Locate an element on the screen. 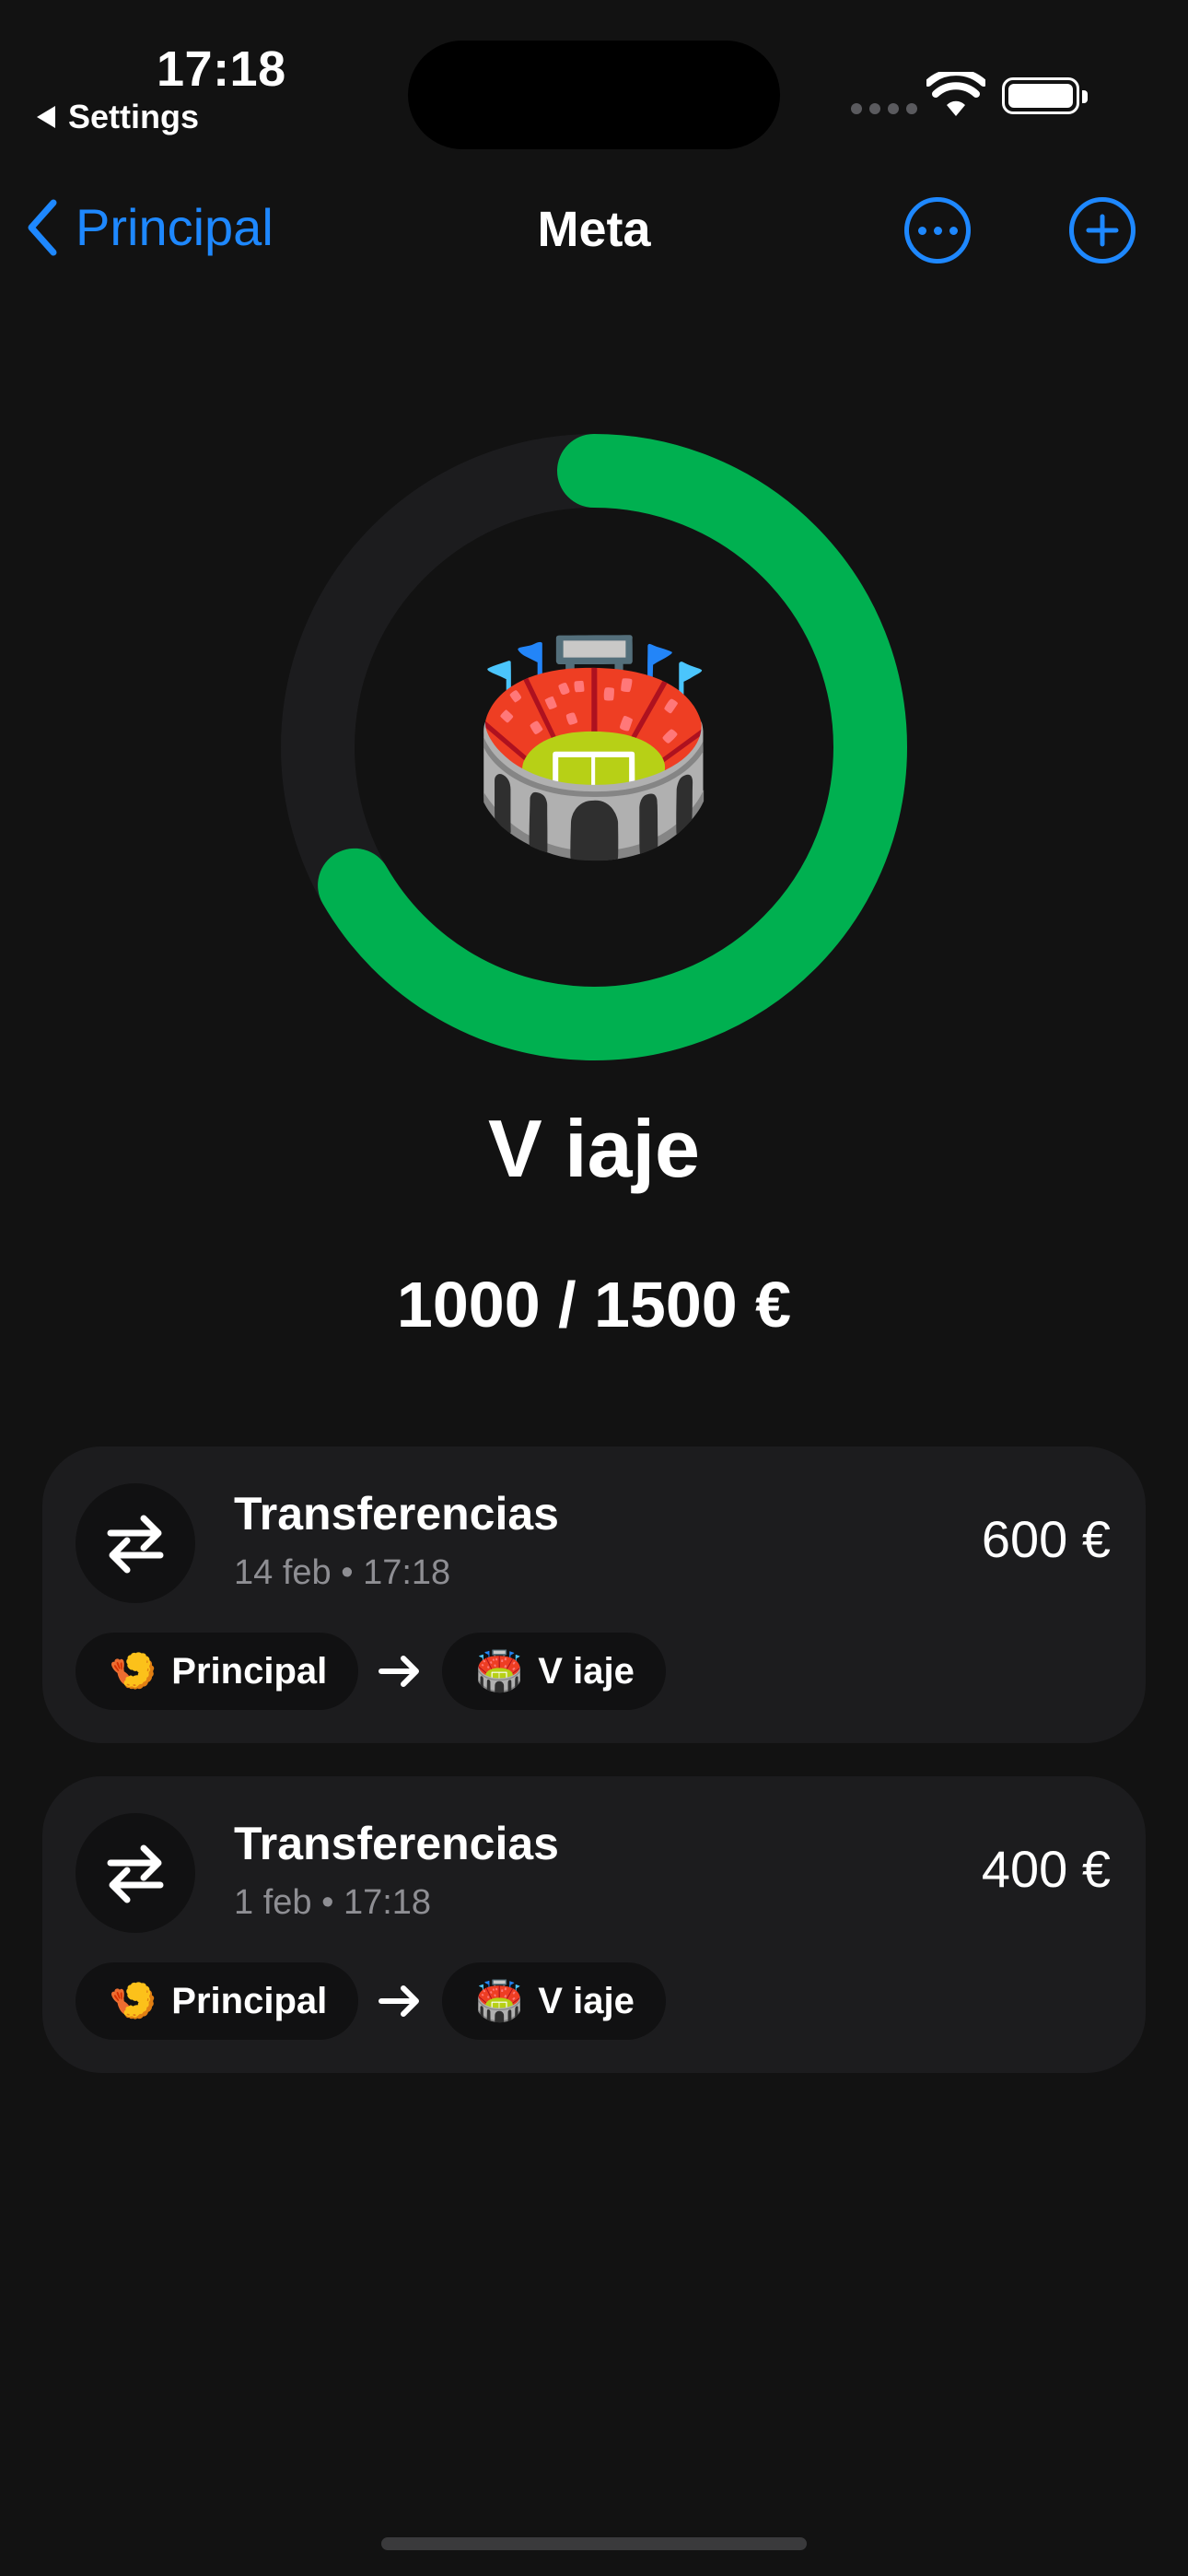 The image size is (1188, 2576). transaction-date: 14 feb is located at coordinates (283, 1572).